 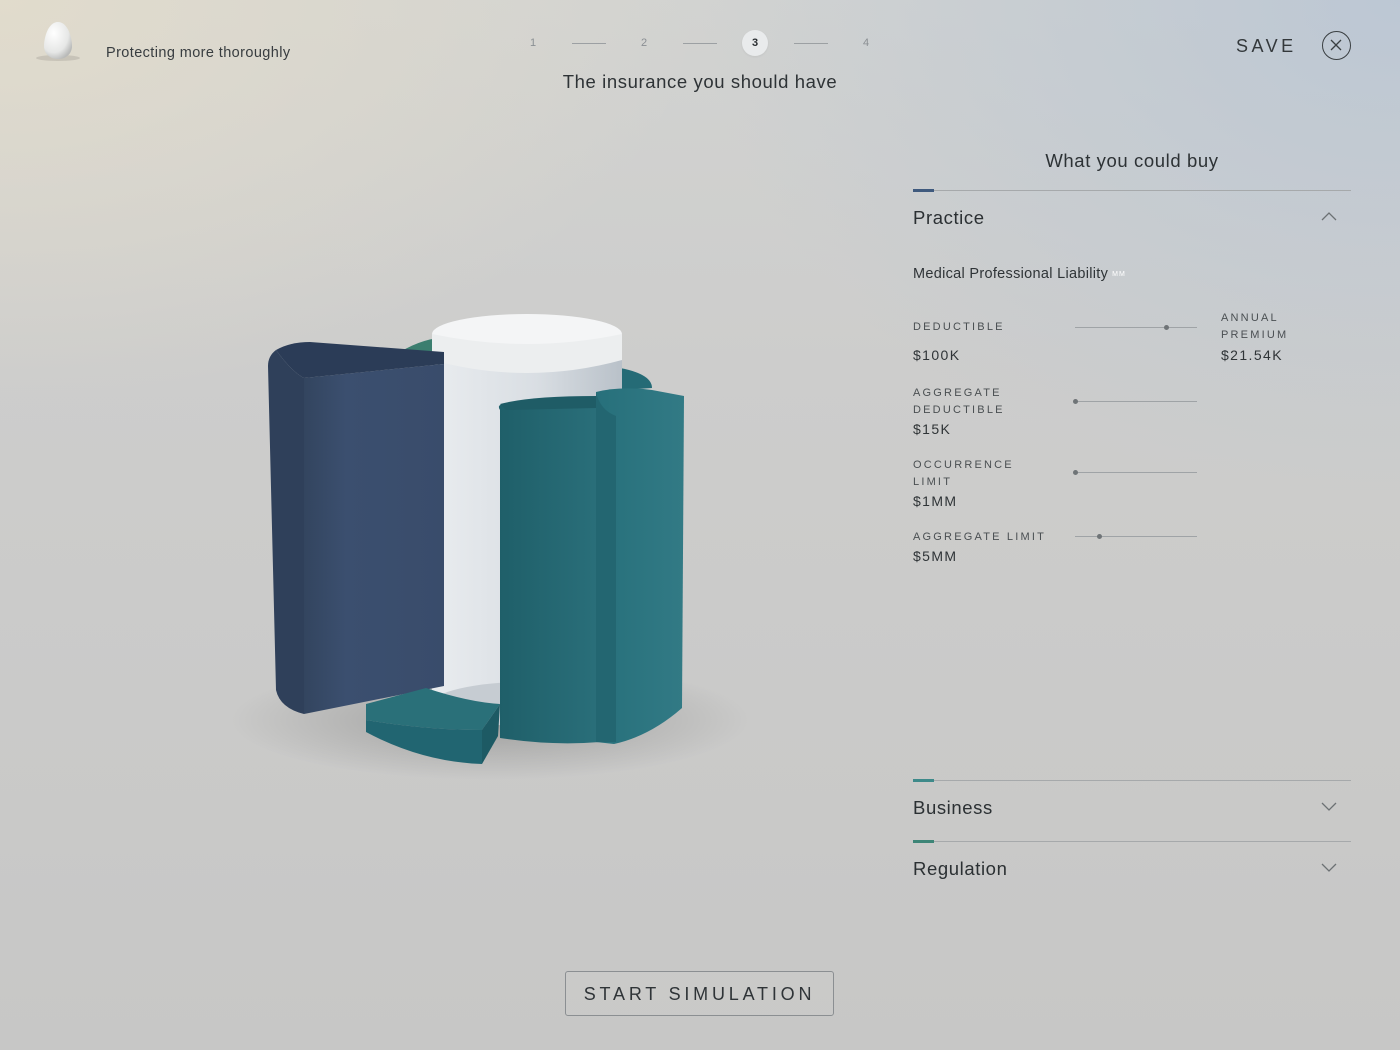 What do you see at coordinates (1132, 867) in the screenshot?
I see `section-regulation: Regulation` at bounding box center [1132, 867].